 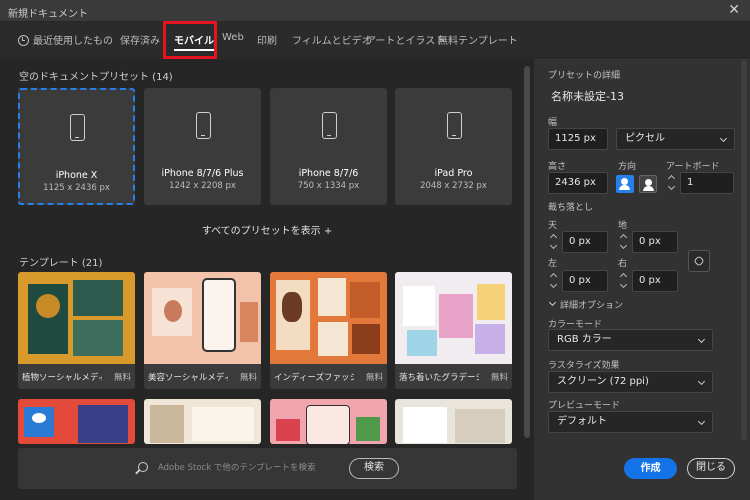 I want to click on advanced-options-toggle: 詳細オプション, so click(x=591, y=304).